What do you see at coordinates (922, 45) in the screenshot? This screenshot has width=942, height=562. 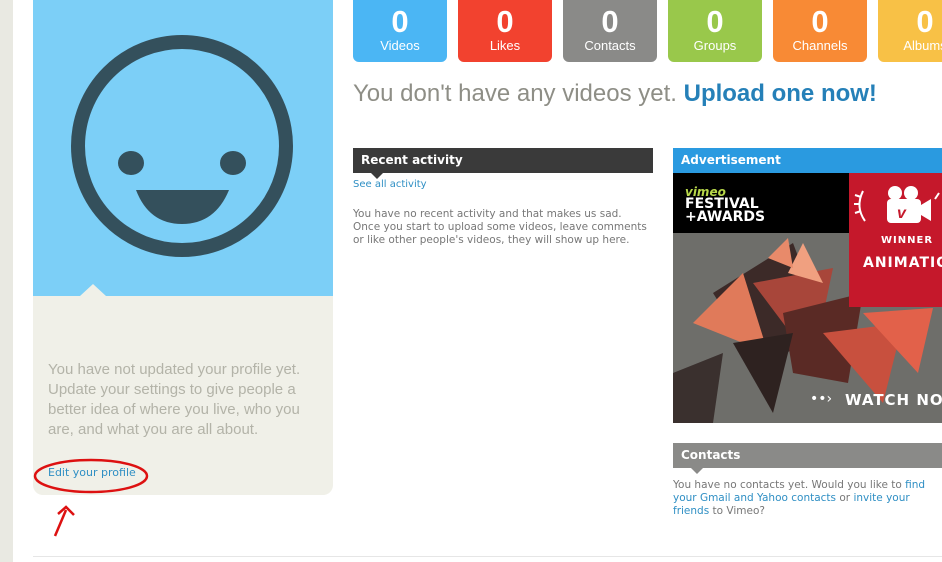 I see `stat-label: Albums` at bounding box center [922, 45].